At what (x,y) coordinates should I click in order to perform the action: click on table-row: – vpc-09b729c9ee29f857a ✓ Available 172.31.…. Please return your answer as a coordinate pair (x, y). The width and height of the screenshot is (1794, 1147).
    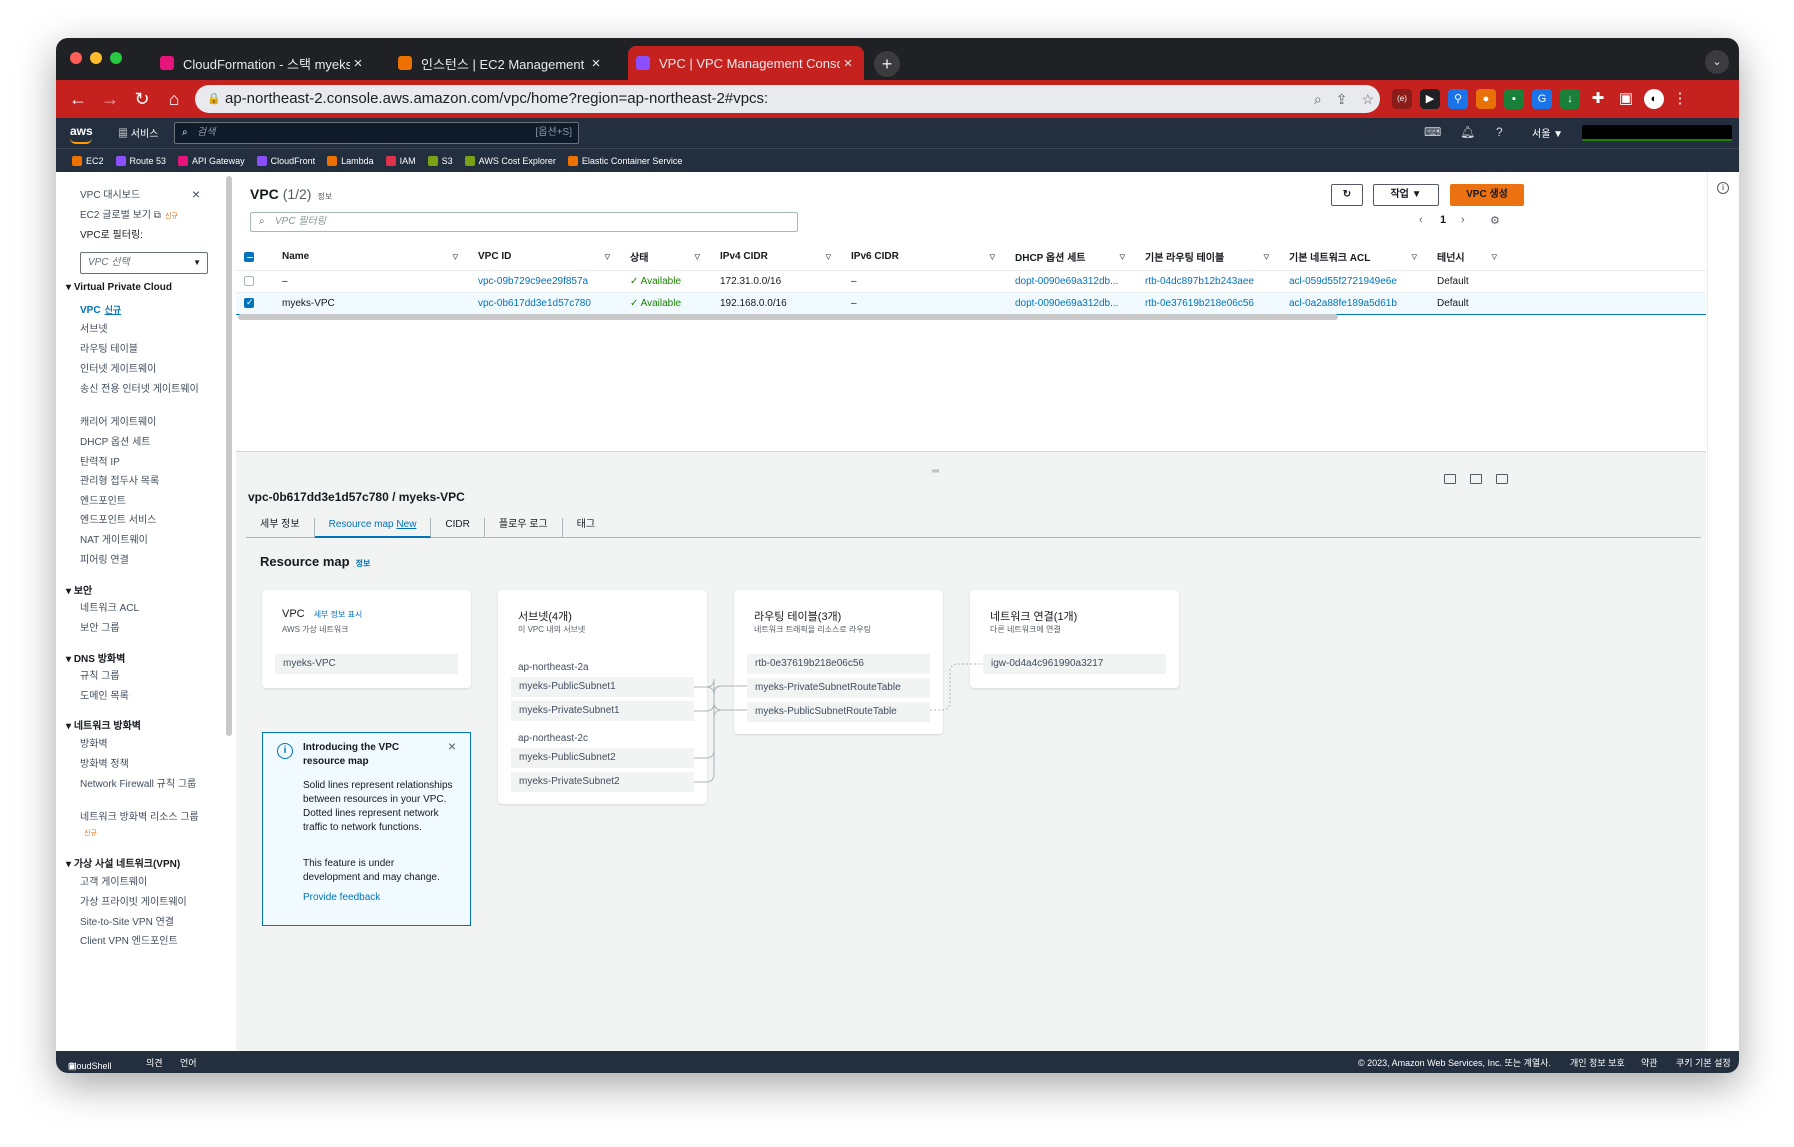
    Looking at the image, I should click on (971, 281).